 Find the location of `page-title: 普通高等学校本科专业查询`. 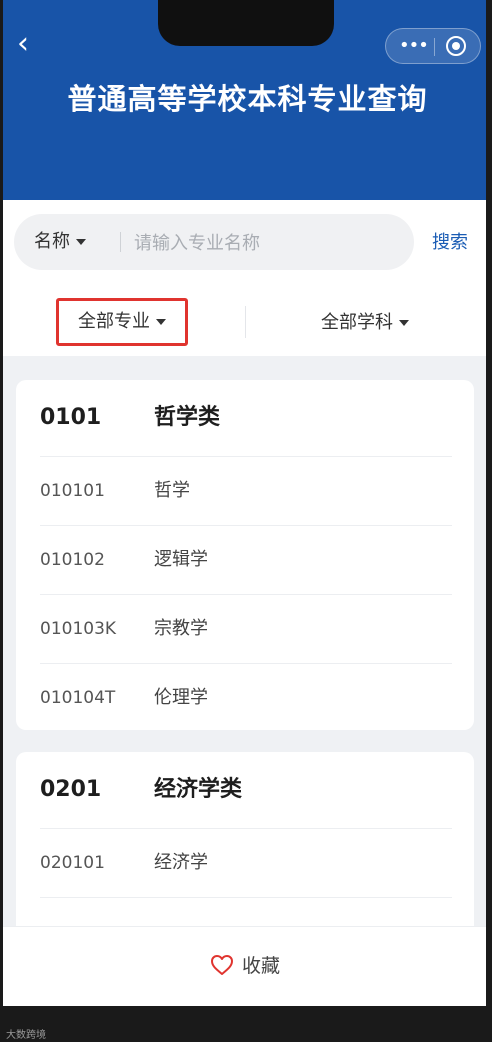

page-title: 普通高等学校本科专业查询 is located at coordinates (247, 99).